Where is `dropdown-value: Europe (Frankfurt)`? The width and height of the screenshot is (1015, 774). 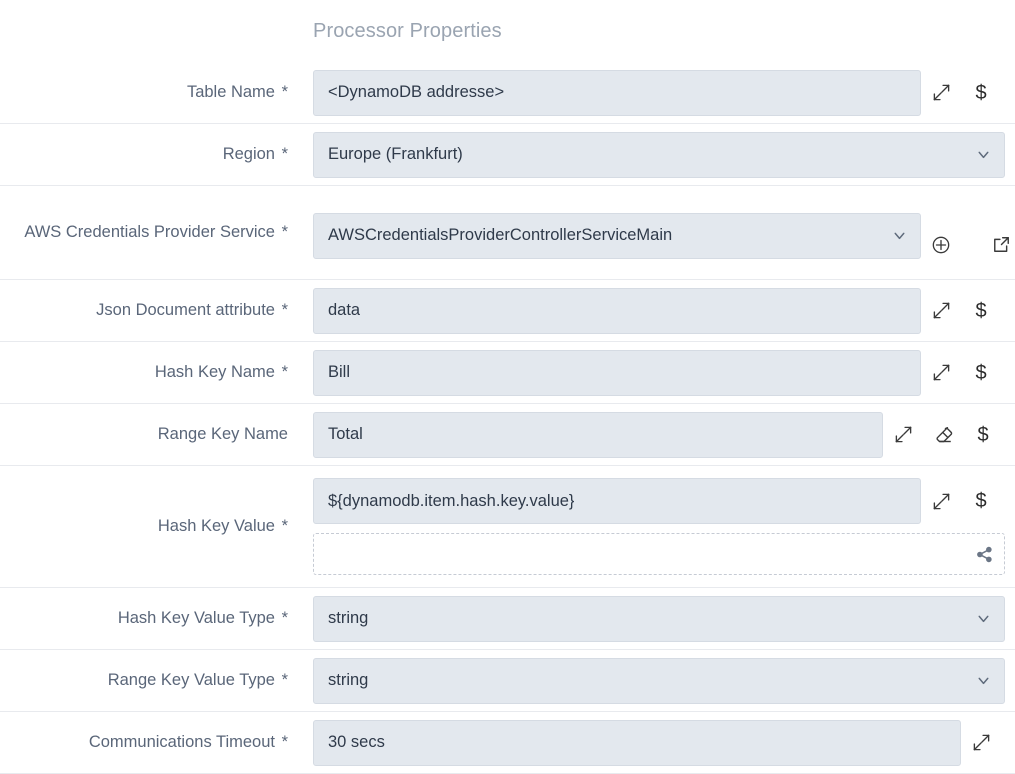
dropdown-value: Europe (Frankfurt) is located at coordinates (395, 154).